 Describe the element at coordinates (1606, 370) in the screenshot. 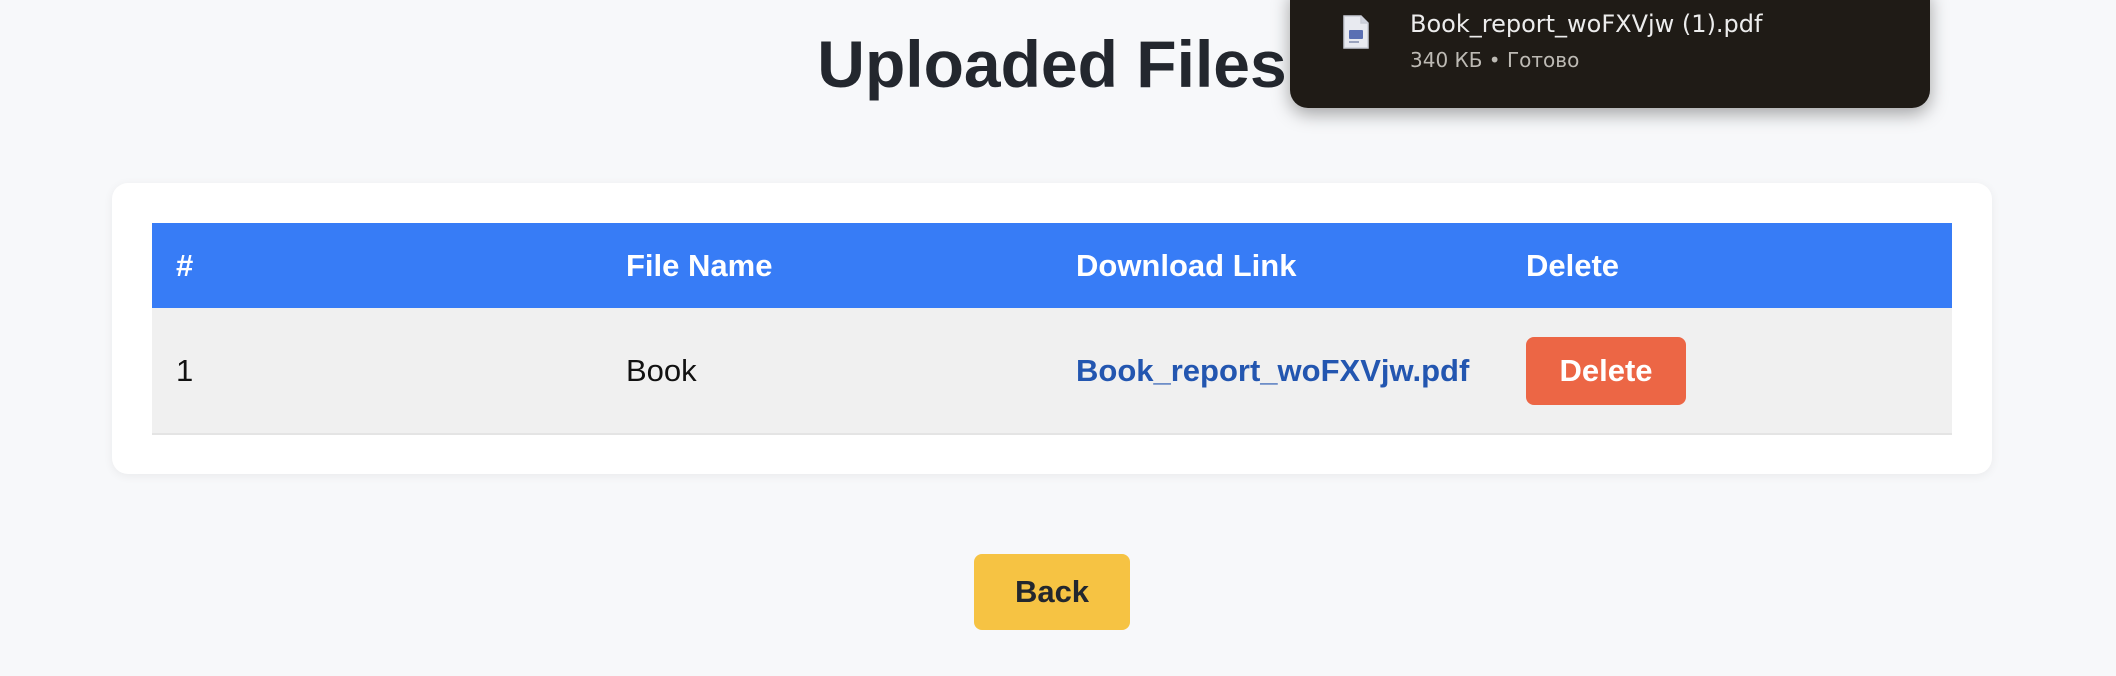

I see `delete-button: Delete` at that location.